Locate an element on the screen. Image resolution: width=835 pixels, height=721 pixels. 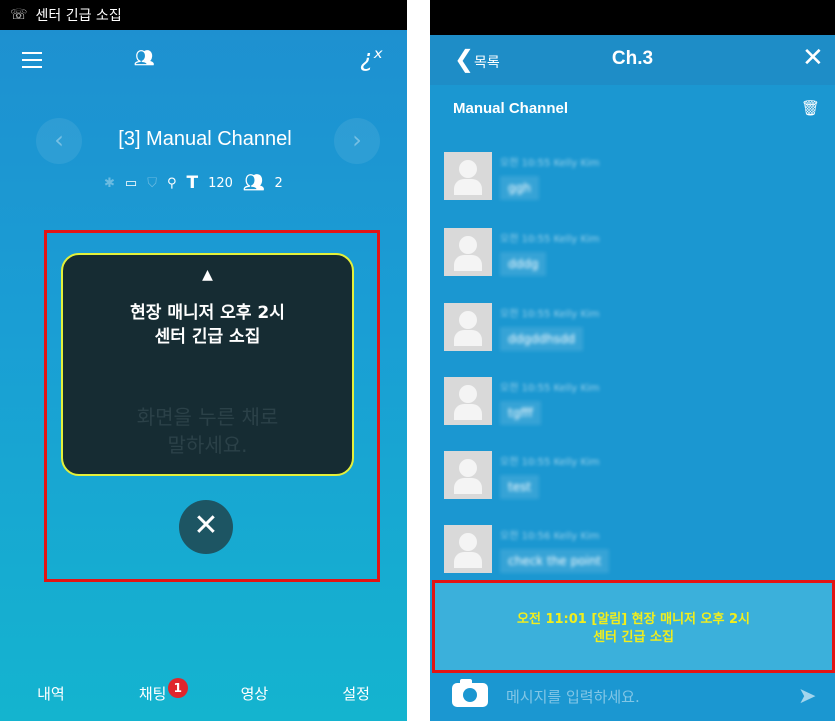
alert-card: ▲ 현장 매니저 오후 2시 센터 긴급 소집 화면을 누른 채로 말하세요. is located at coordinates (207, 364).